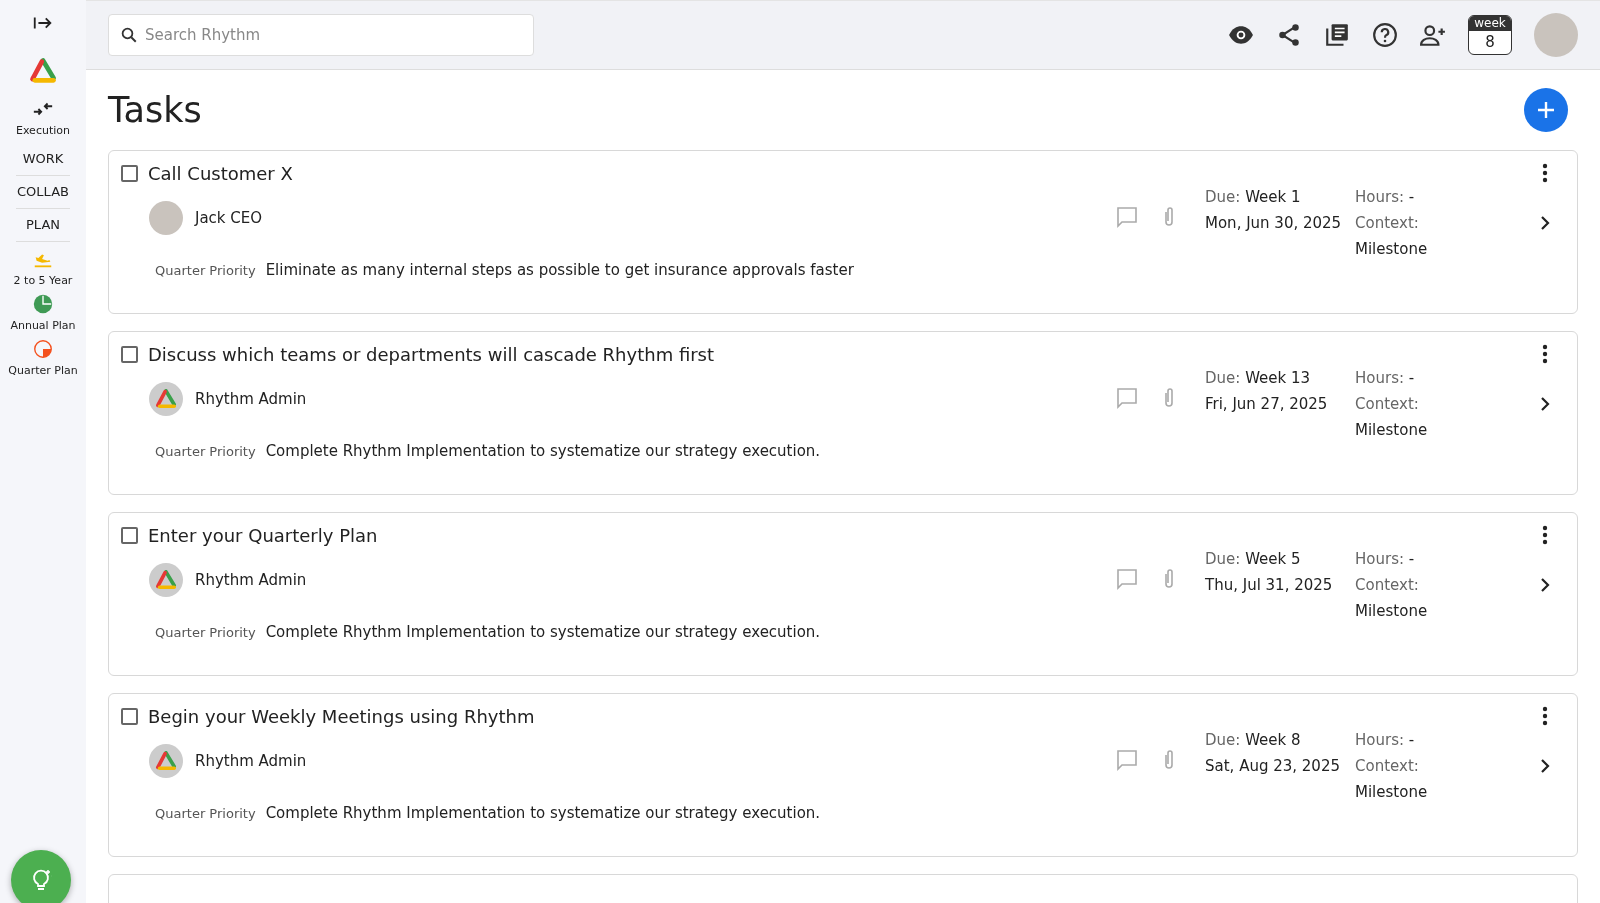  Describe the element at coordinates (220, 173) in the screenshot. I see `task-title: Call Customer X` at that location.